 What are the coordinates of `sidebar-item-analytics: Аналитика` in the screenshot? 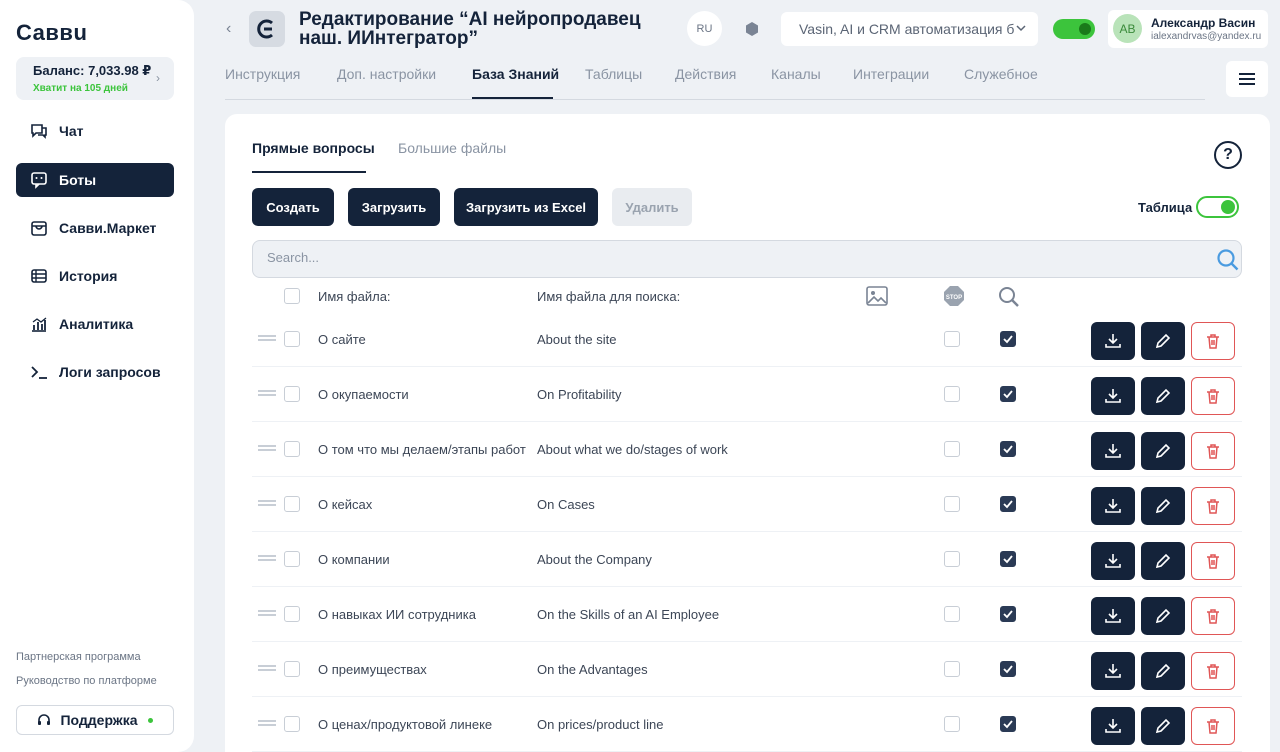 It's located at (95, 324).